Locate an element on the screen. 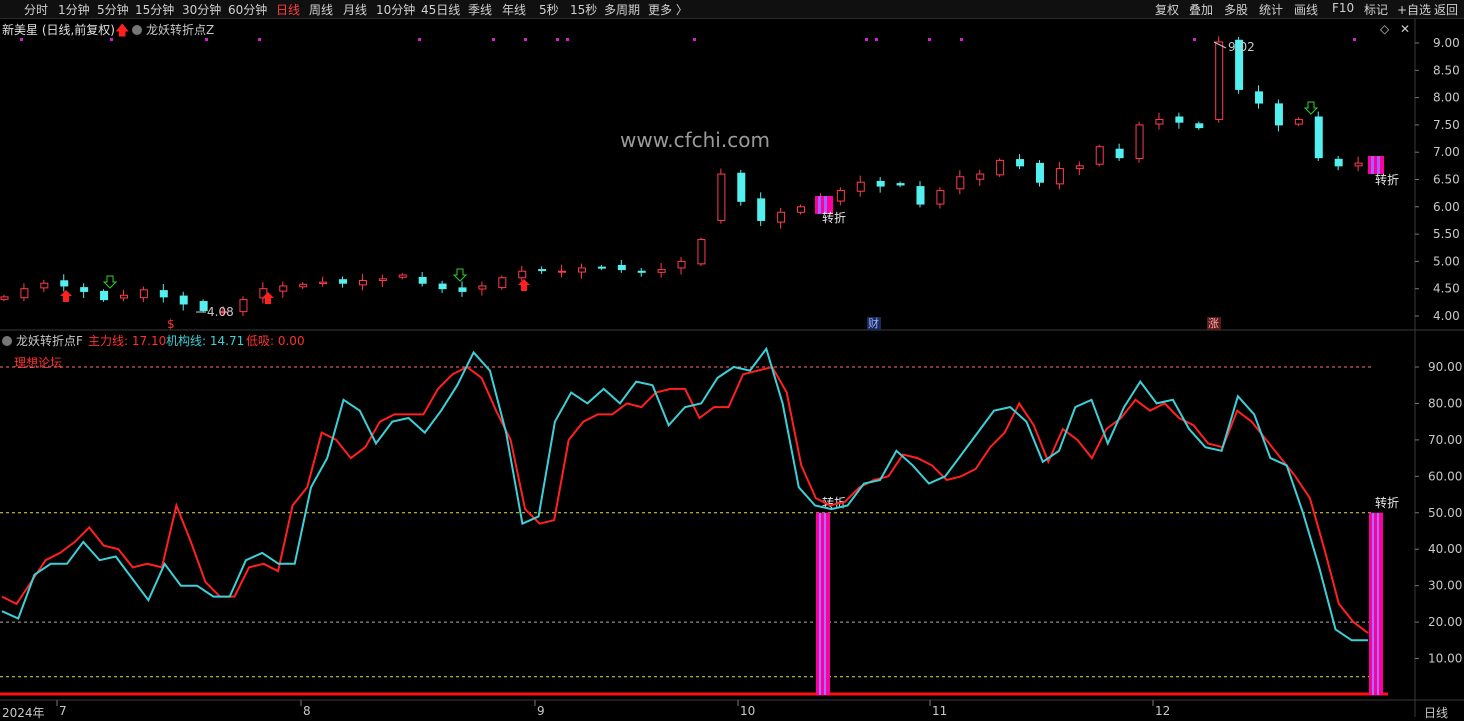 The width and height of the screenshot is (1464, 721). value-tick-label: 80.00 is located at coordinates (1445, 403).